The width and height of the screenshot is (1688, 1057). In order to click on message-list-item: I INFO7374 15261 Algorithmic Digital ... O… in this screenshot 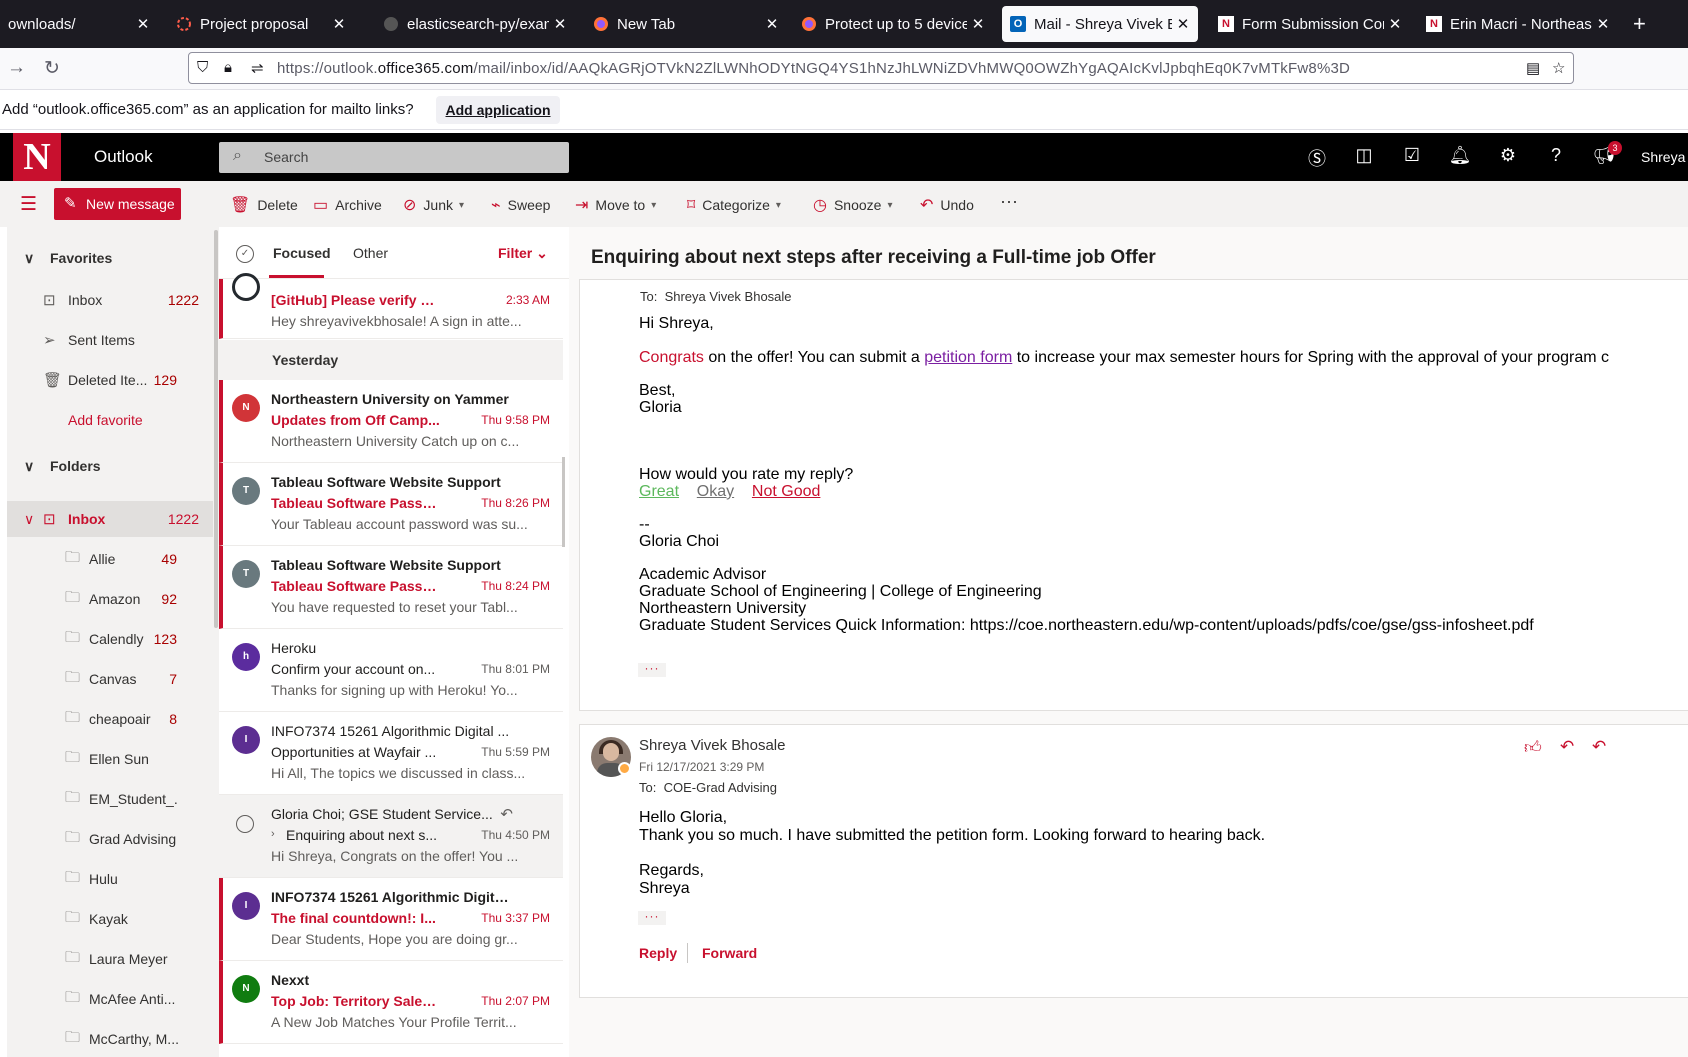, I will do `click(391, 753)`.